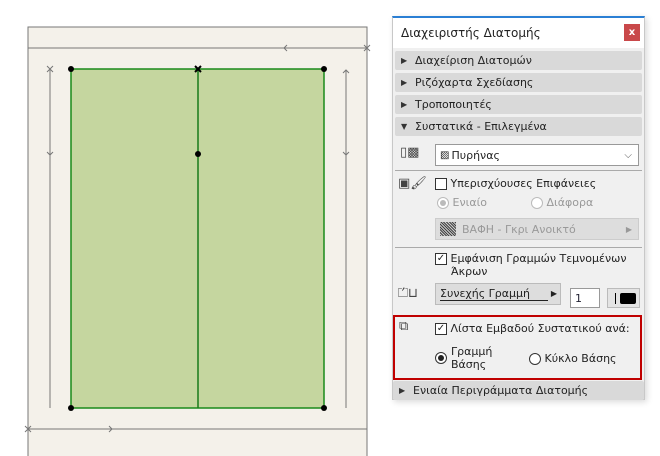 This screenshot has height=456, width=660. What do you see at coordinates (540, 328) in the screenshot?
I see `checkbox-label: Λίστα Εμβαδού Συστατικού ανά:` at bounding box center [540, 328].